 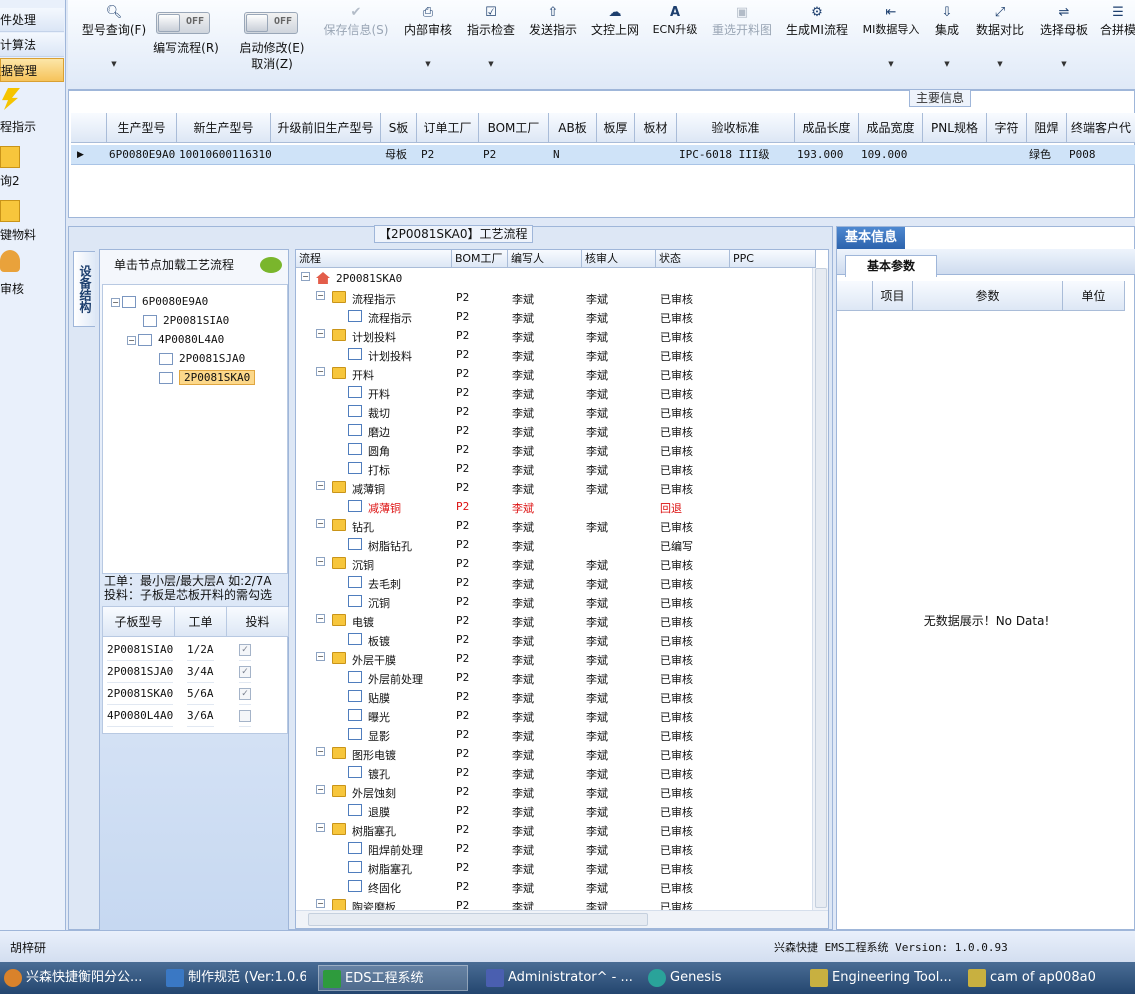 I want to click on column-header: 流程, so click(x=374, y=259).